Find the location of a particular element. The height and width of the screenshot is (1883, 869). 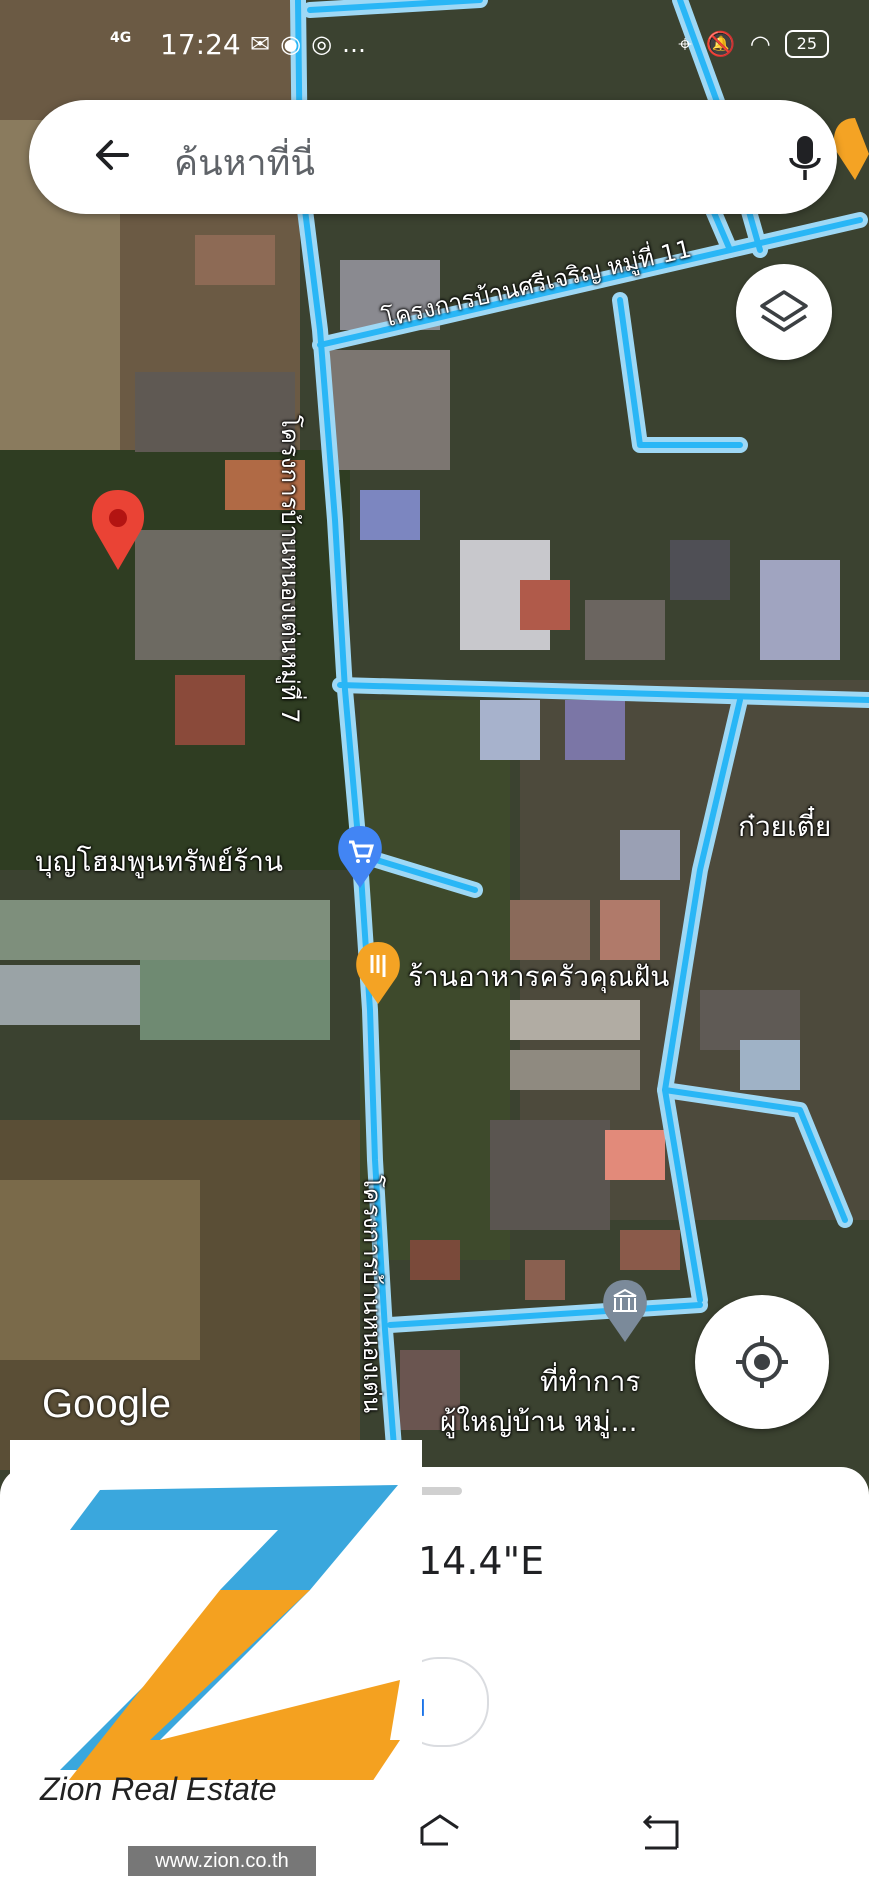

microphone-icon is located at coordinates (805, 158).